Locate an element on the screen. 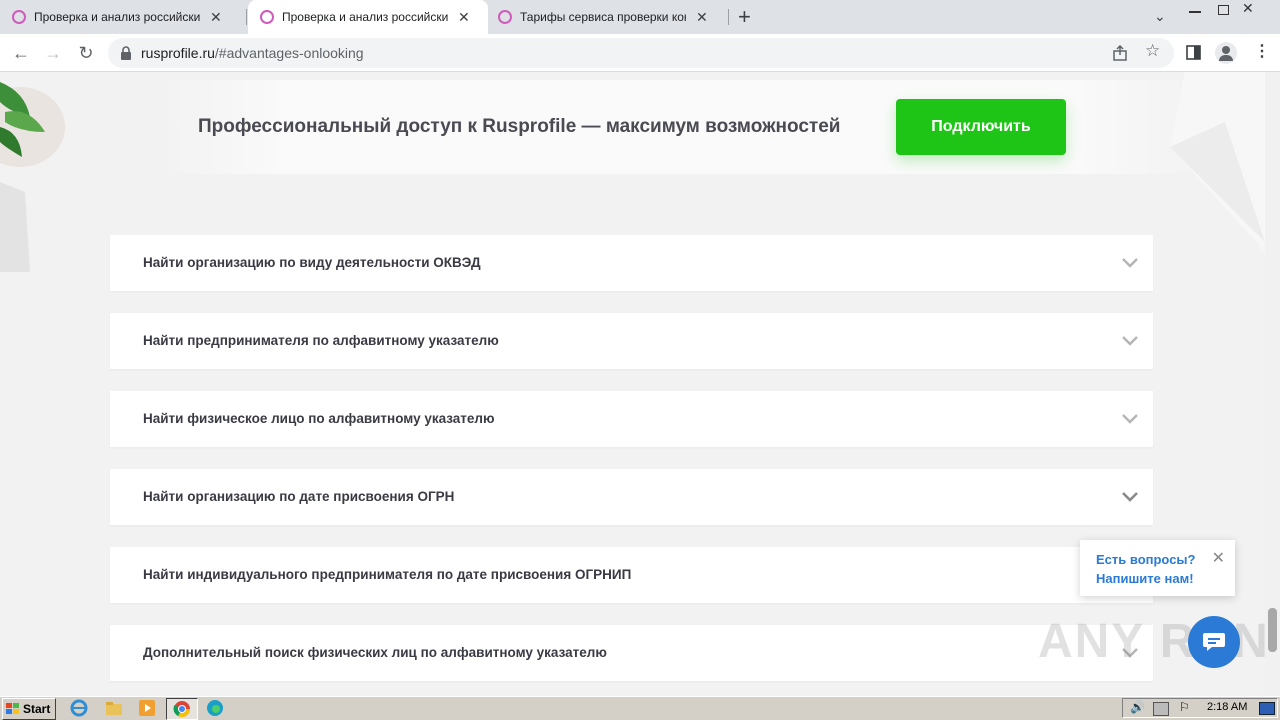 The width and height of the screenshot is (1280, 720). restore-button is located at coordinates (1223, 9).